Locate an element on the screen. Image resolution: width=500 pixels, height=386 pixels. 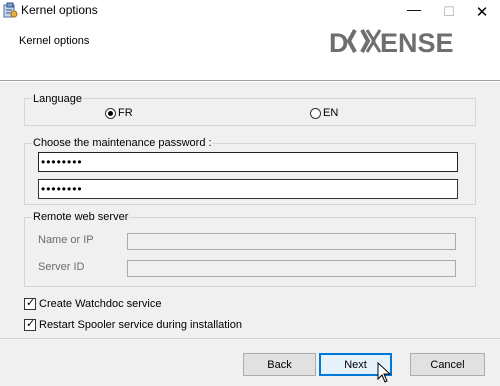
name-or-ip-label: Name or IP is located at coordinates (66, 240).